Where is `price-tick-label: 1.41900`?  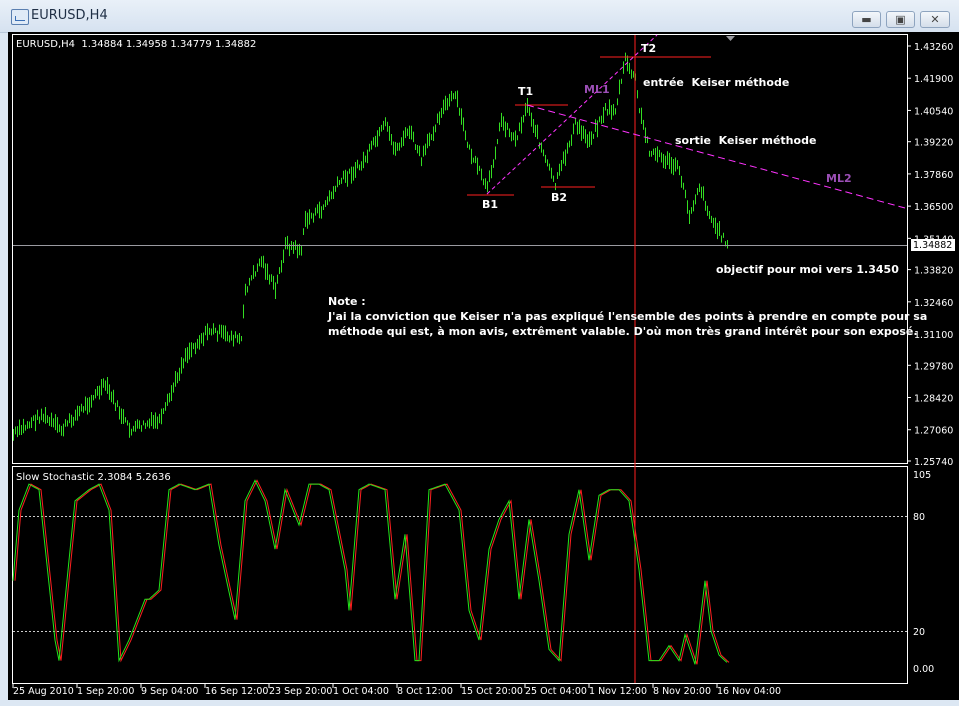 price-tick-label: 1.41900 is located at coordinates (933, 79).